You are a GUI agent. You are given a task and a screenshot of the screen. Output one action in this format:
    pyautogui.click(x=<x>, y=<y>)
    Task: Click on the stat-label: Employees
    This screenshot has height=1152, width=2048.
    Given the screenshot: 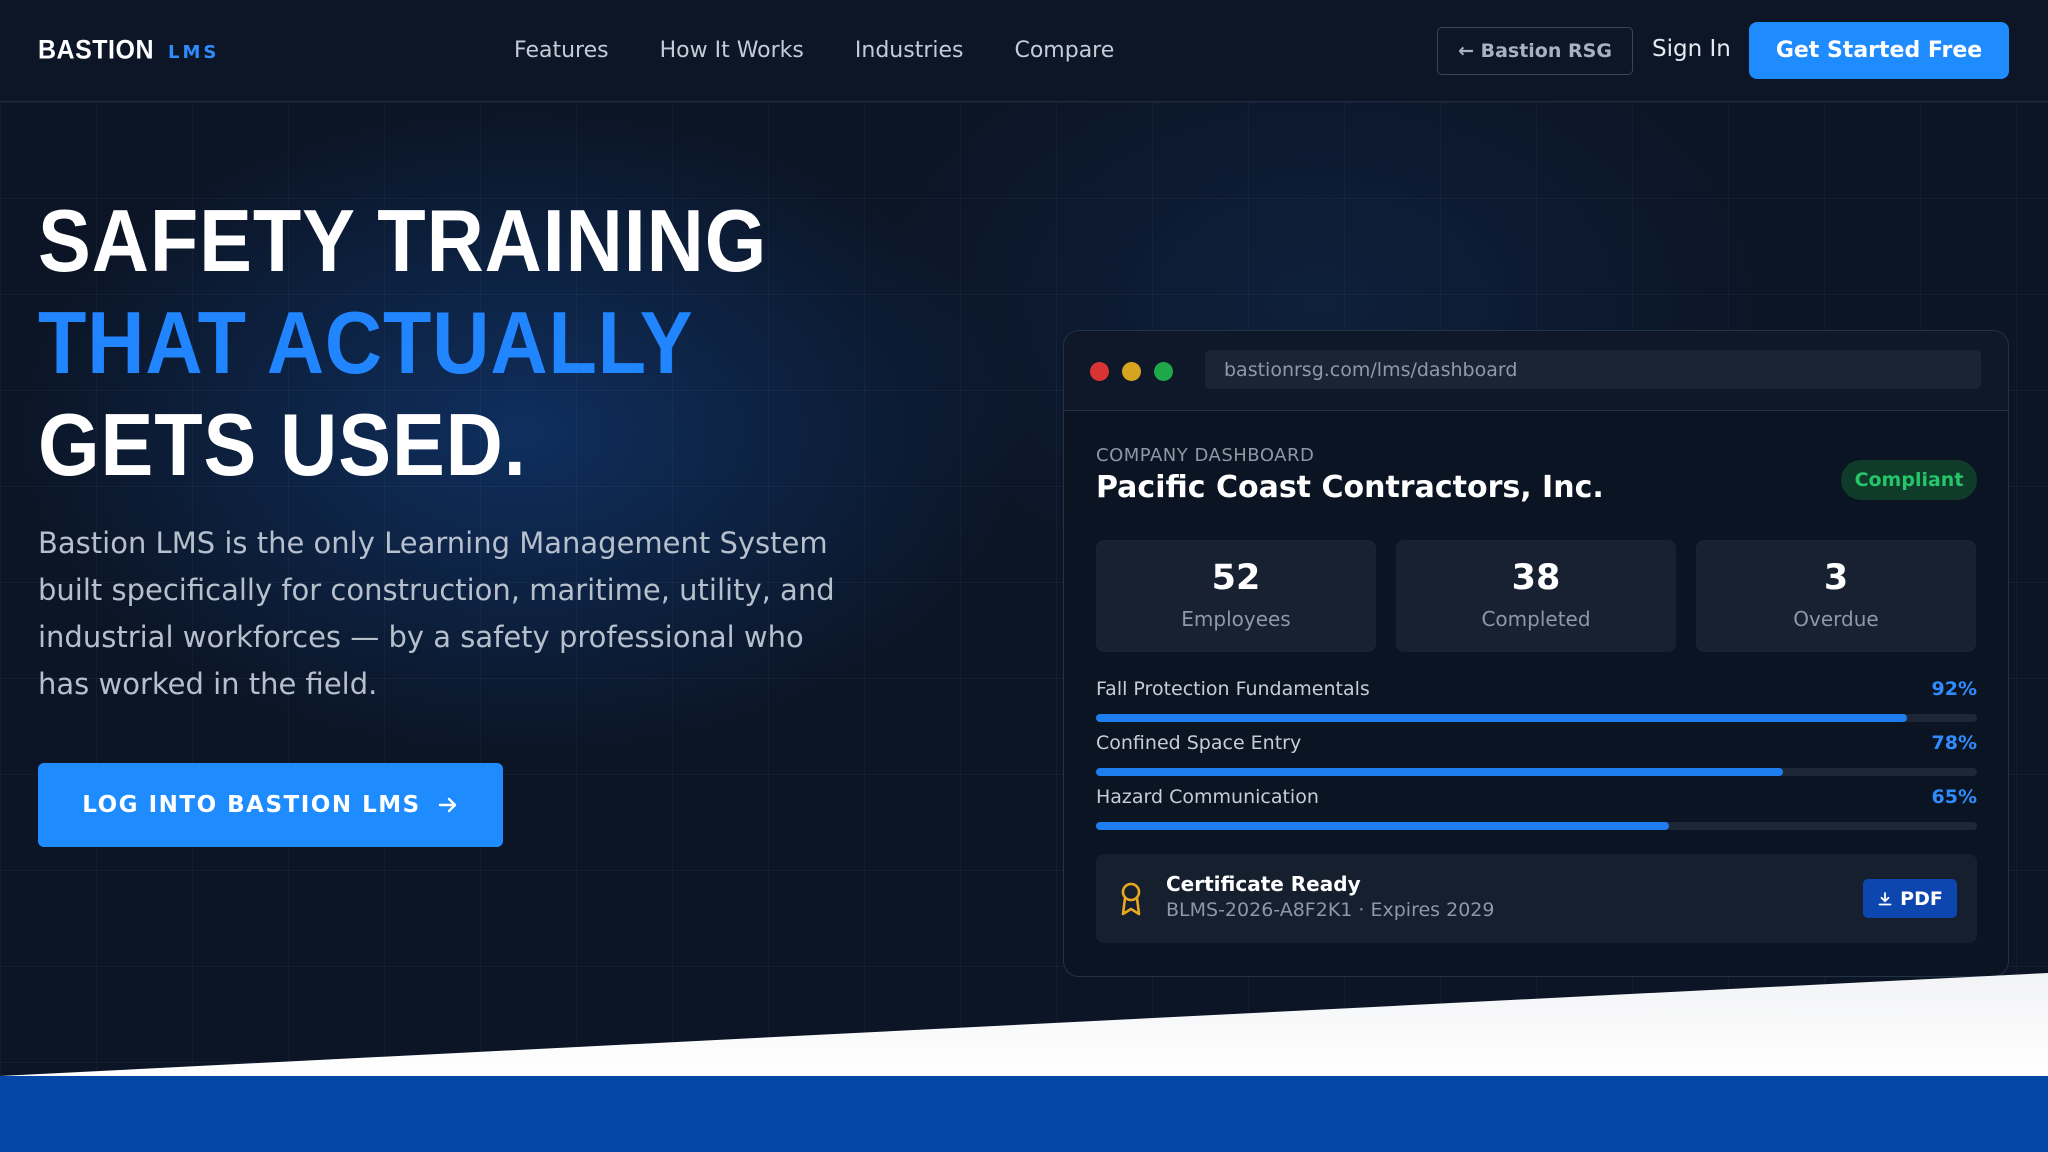 What is the action you would take?
    pyautogui.click(x=1236, y=619)
    